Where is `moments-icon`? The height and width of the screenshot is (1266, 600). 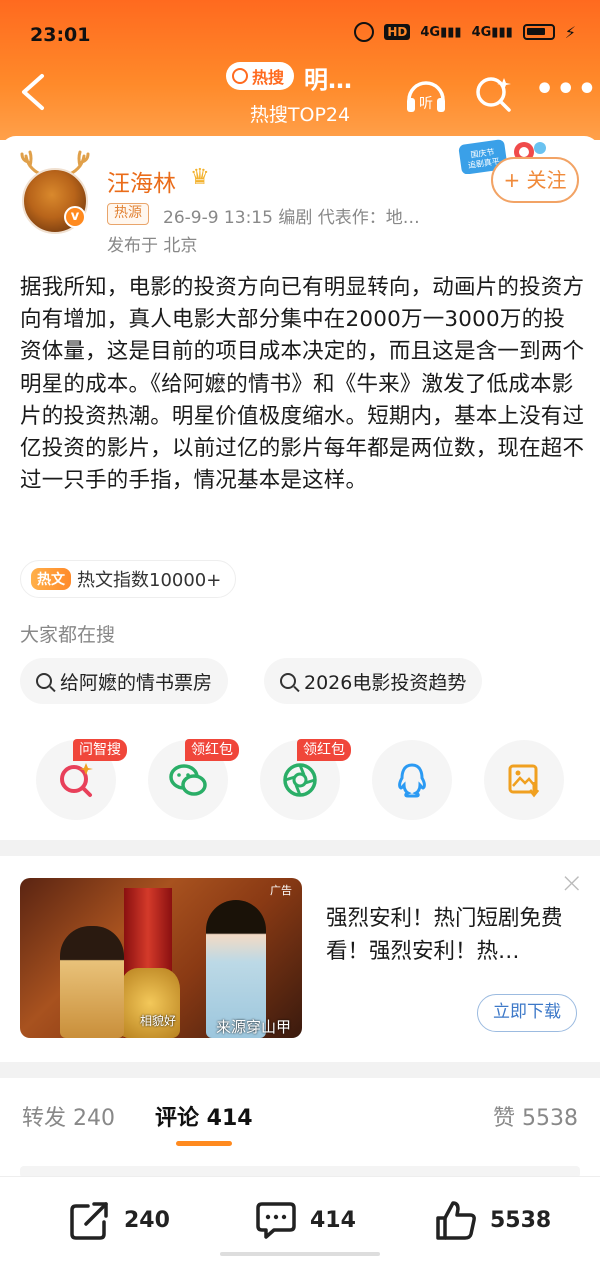
moments-icon is located at coordinates (300, 780).